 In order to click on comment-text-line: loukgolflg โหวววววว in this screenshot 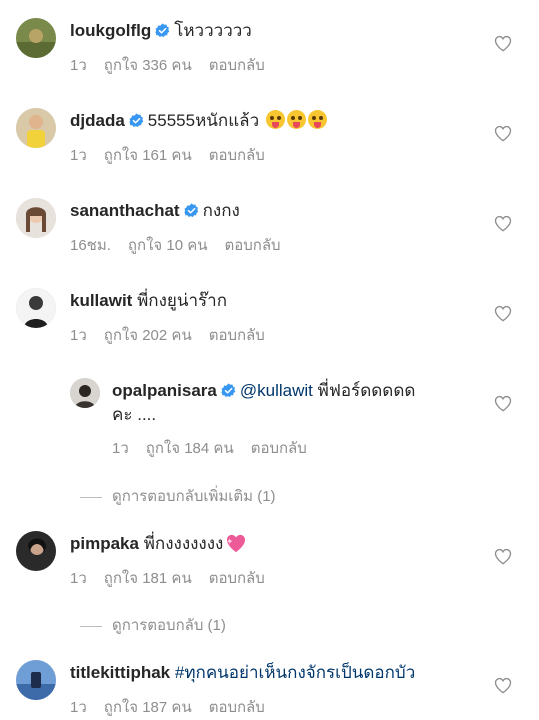, I will do `click(161, 31)`.